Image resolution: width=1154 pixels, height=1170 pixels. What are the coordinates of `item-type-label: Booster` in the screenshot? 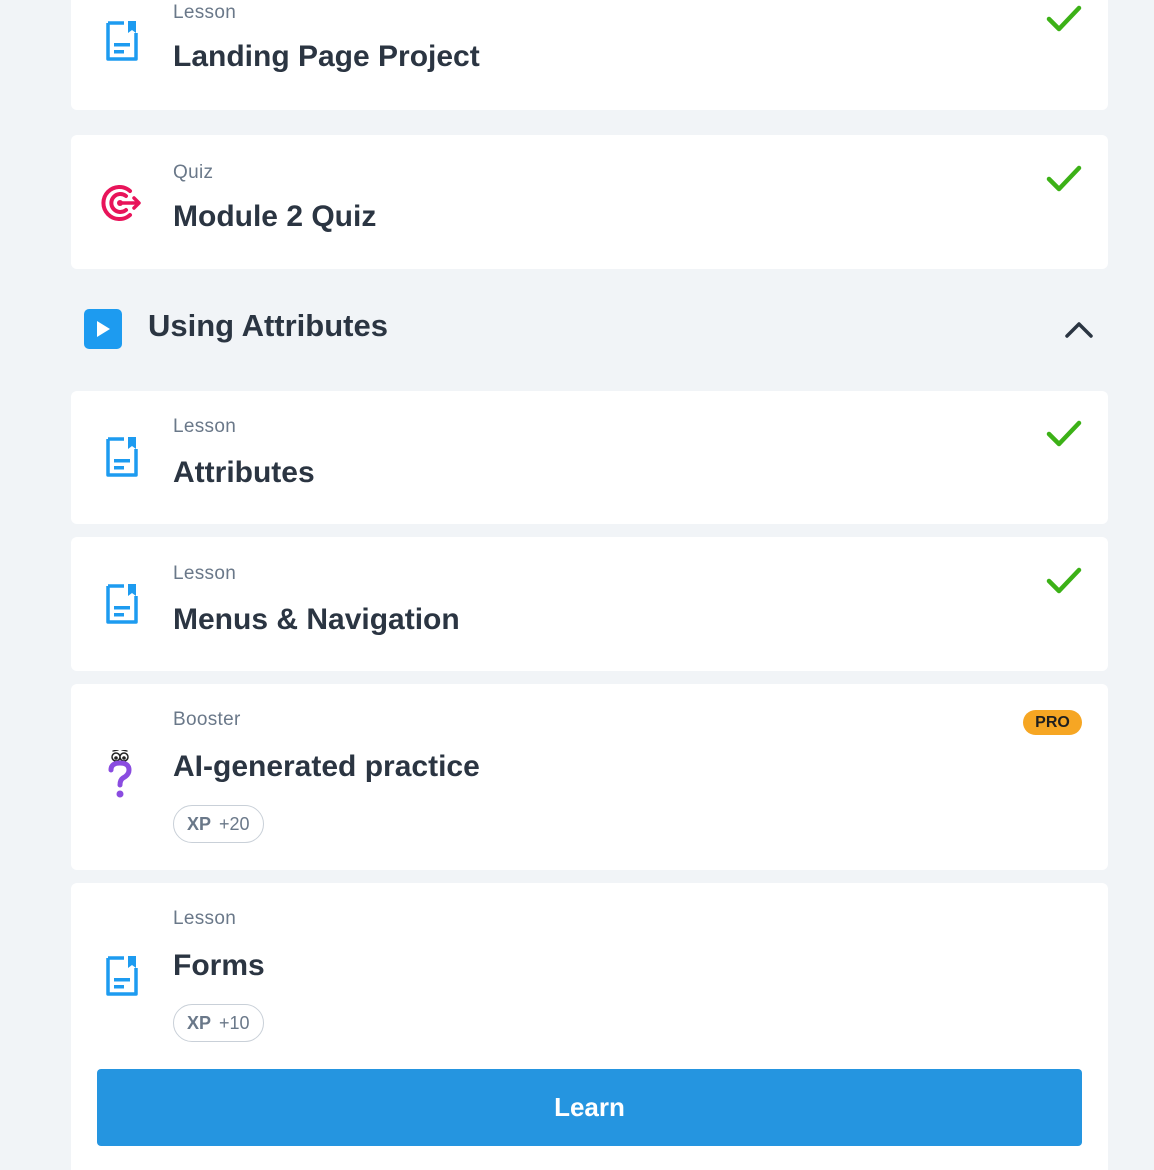 It's located at (207, 719).